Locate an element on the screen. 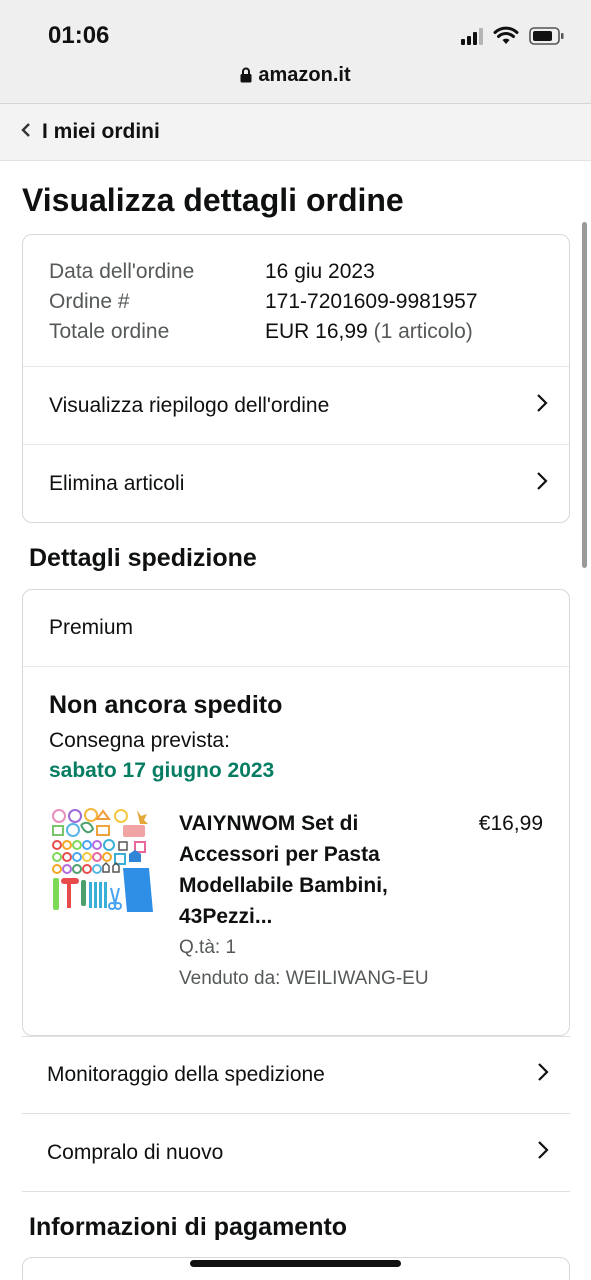 The image size is (591, 1280). product-quantity: Q.tà: 1 is located at coordinates (208, 947).